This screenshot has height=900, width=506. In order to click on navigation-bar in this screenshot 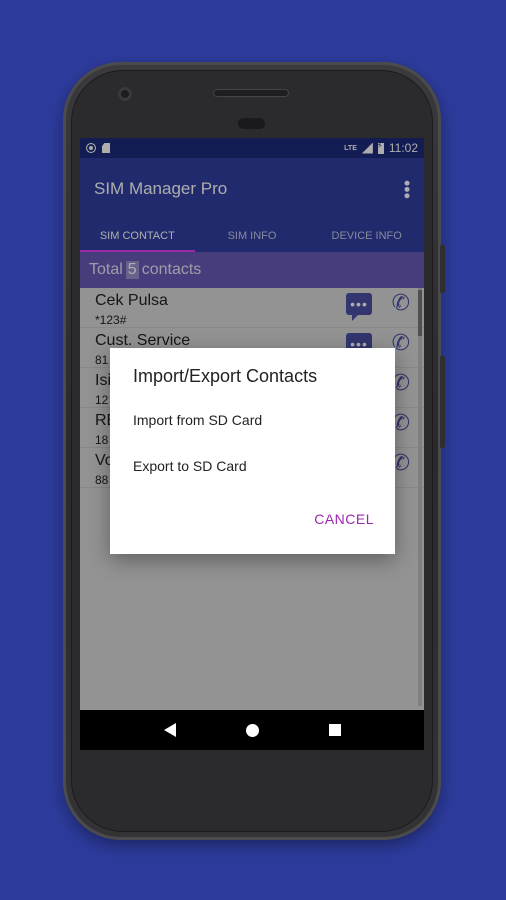, I will do `click(252, 730)`.